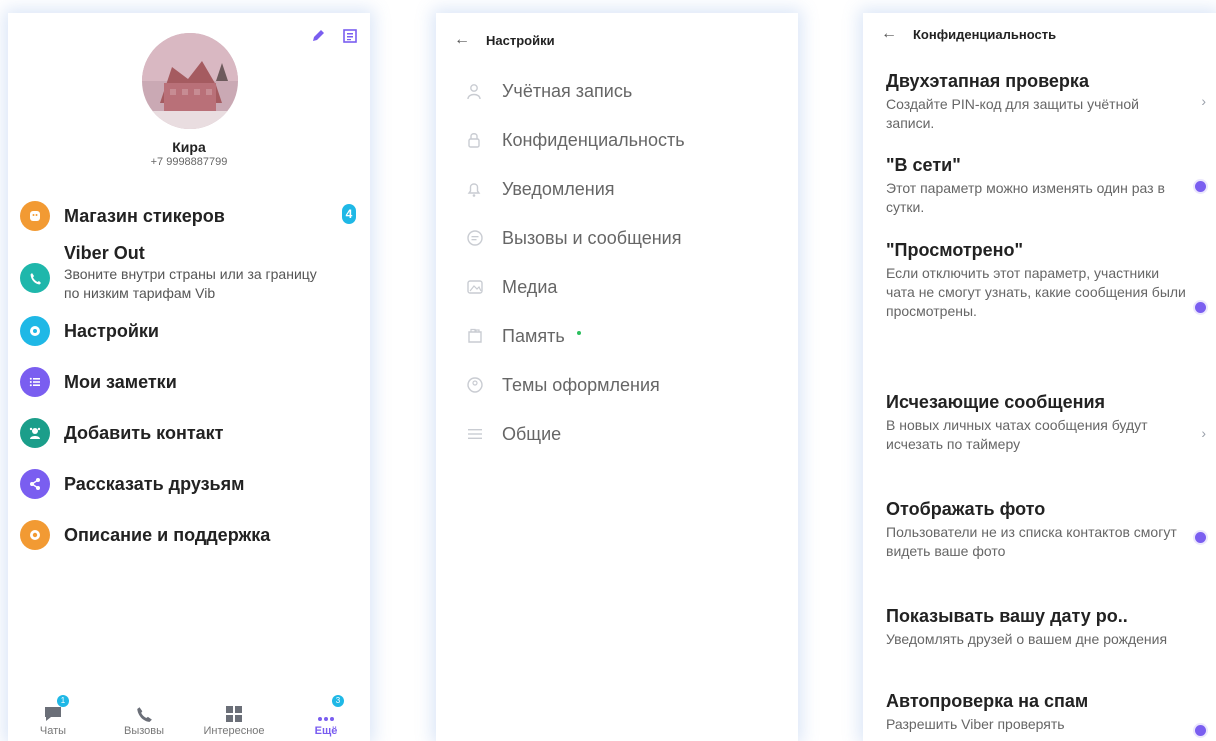  I want to click on media-icon, so click(484, 287).